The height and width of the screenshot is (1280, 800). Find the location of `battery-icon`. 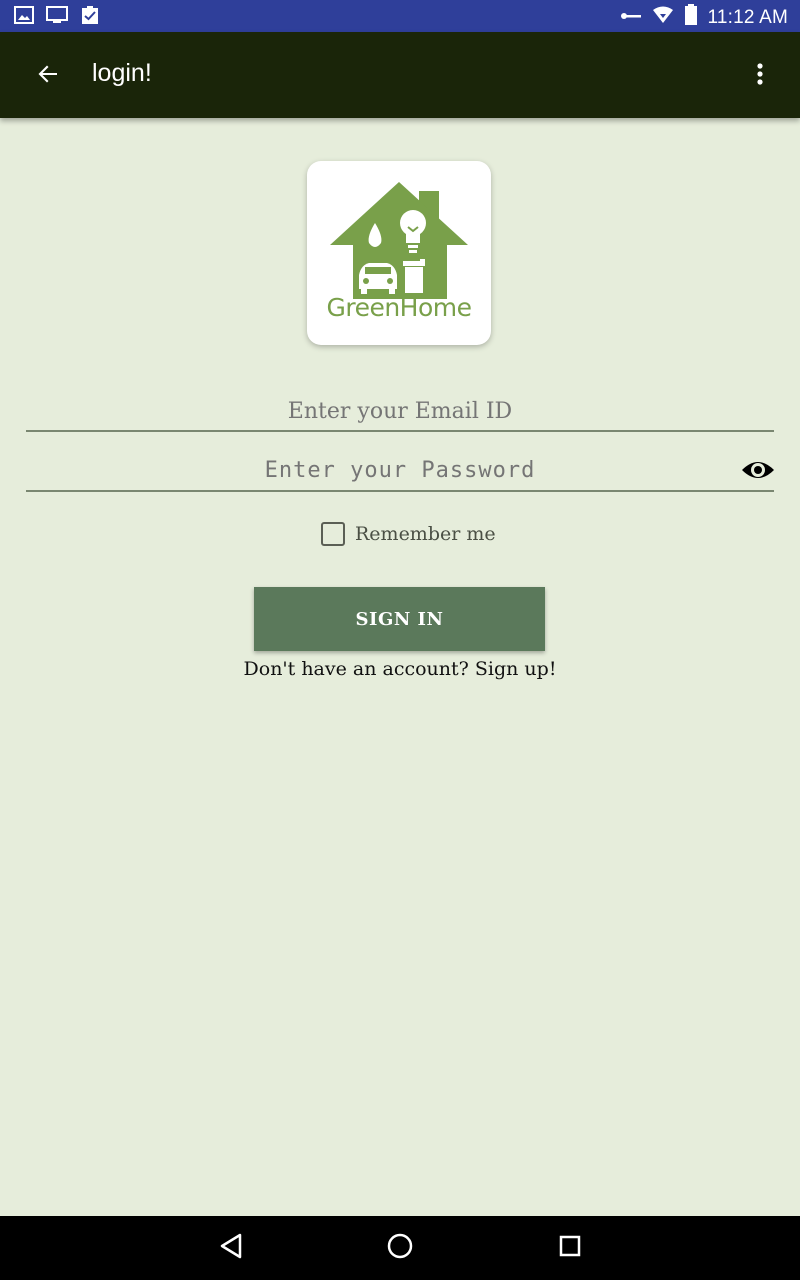

battery-icon is located at coordinates (691, 17).